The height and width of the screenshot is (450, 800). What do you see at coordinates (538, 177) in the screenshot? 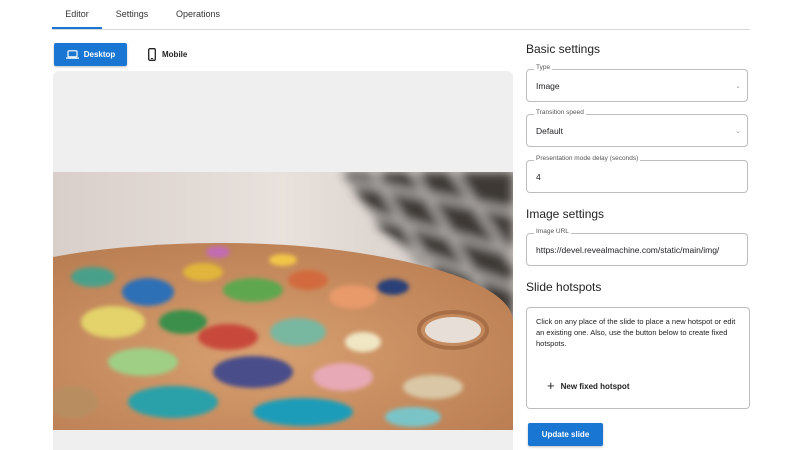
I see `presentation-delay-value: 4` at bounding box center [538, 177].